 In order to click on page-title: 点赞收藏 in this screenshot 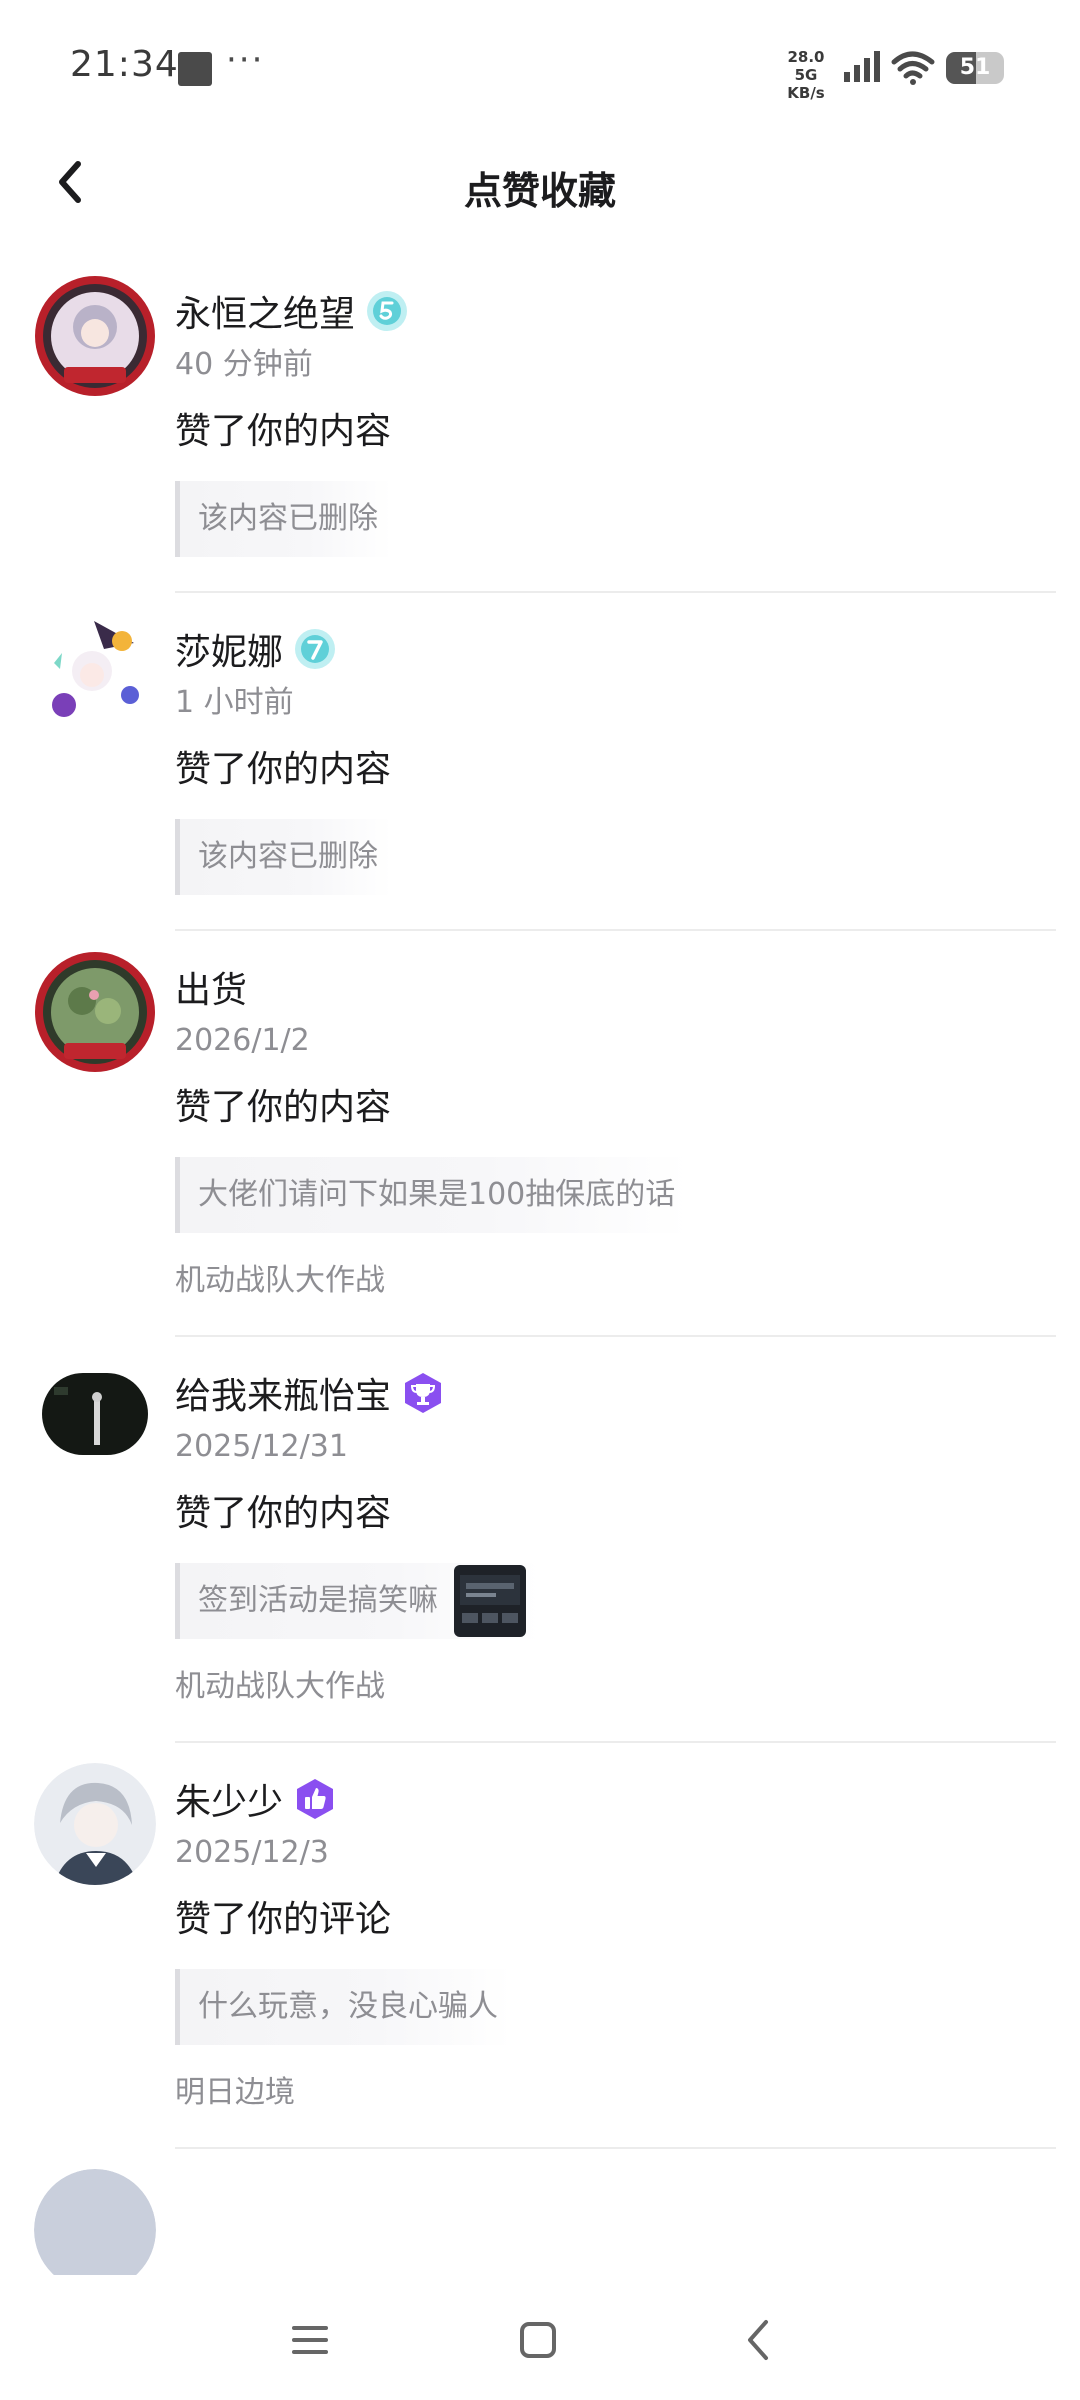, I will do `click(539, 191)`.